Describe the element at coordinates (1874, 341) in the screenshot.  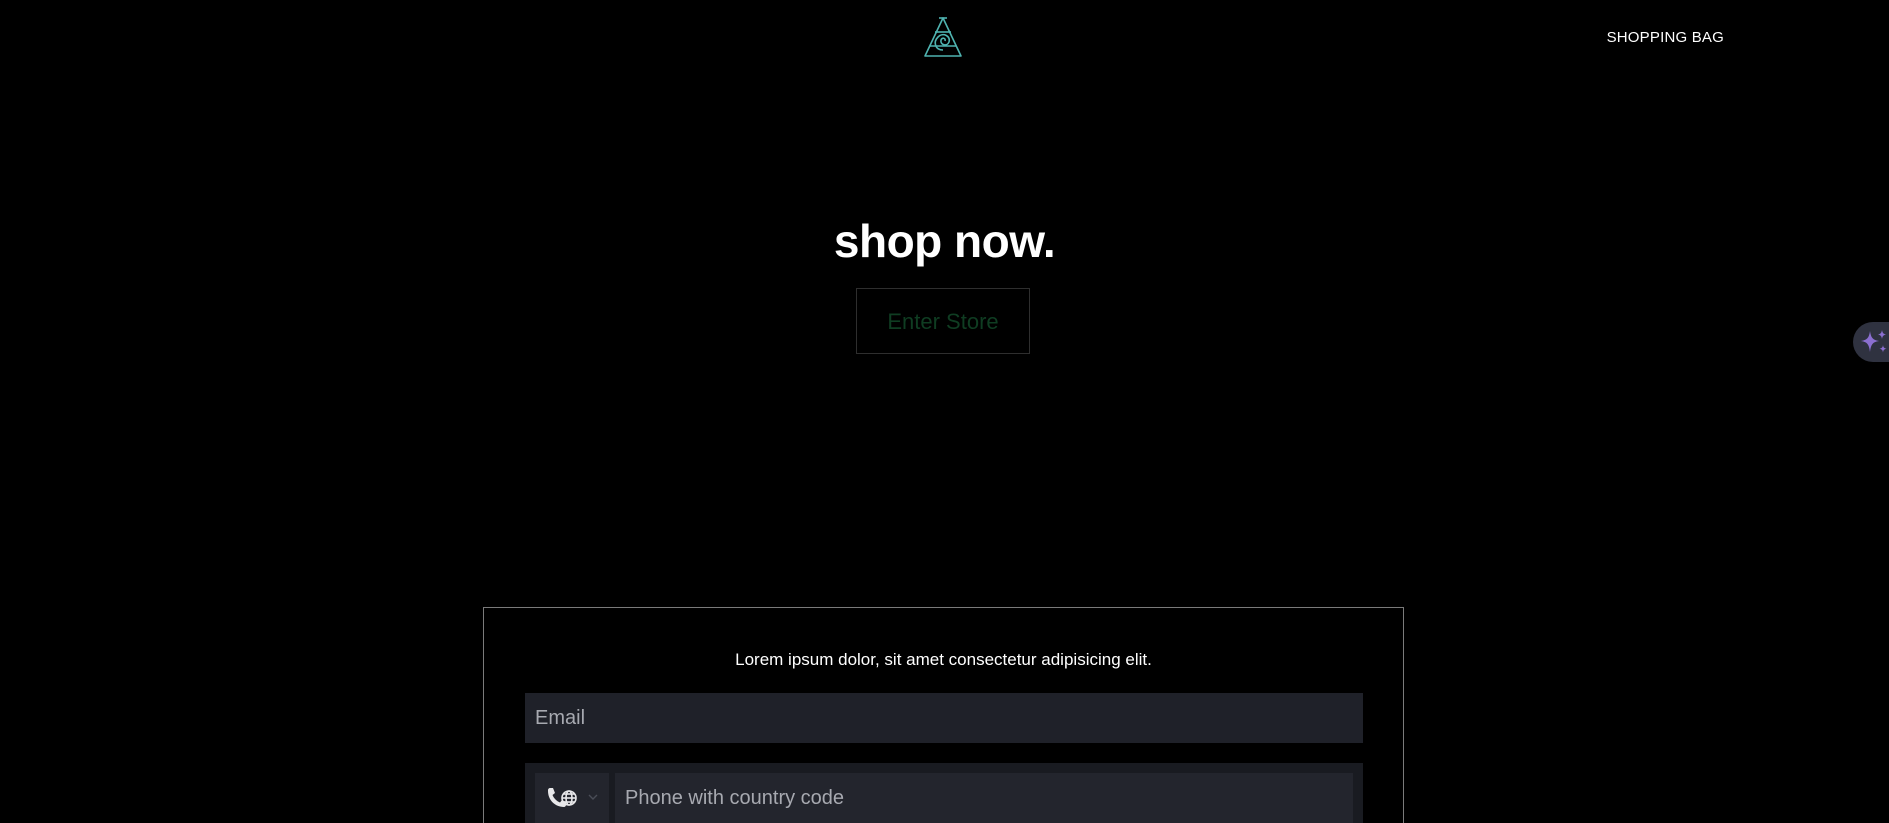
I see `sparkle-icon` at that location.